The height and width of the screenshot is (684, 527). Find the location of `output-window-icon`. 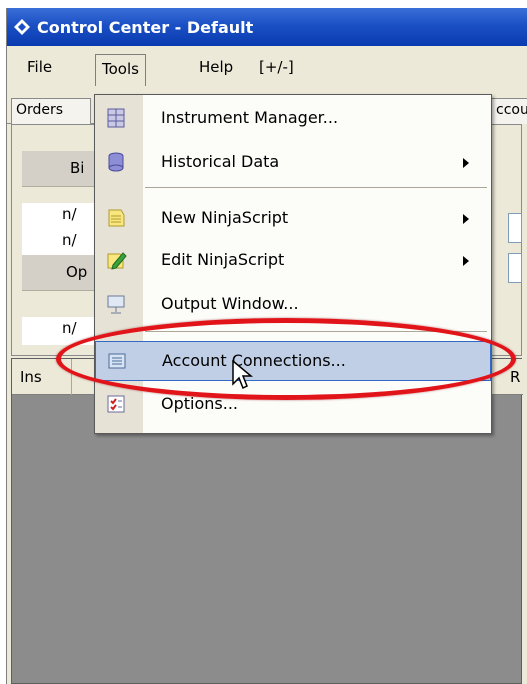

output-window-icon is located at coordinates (116, 304).